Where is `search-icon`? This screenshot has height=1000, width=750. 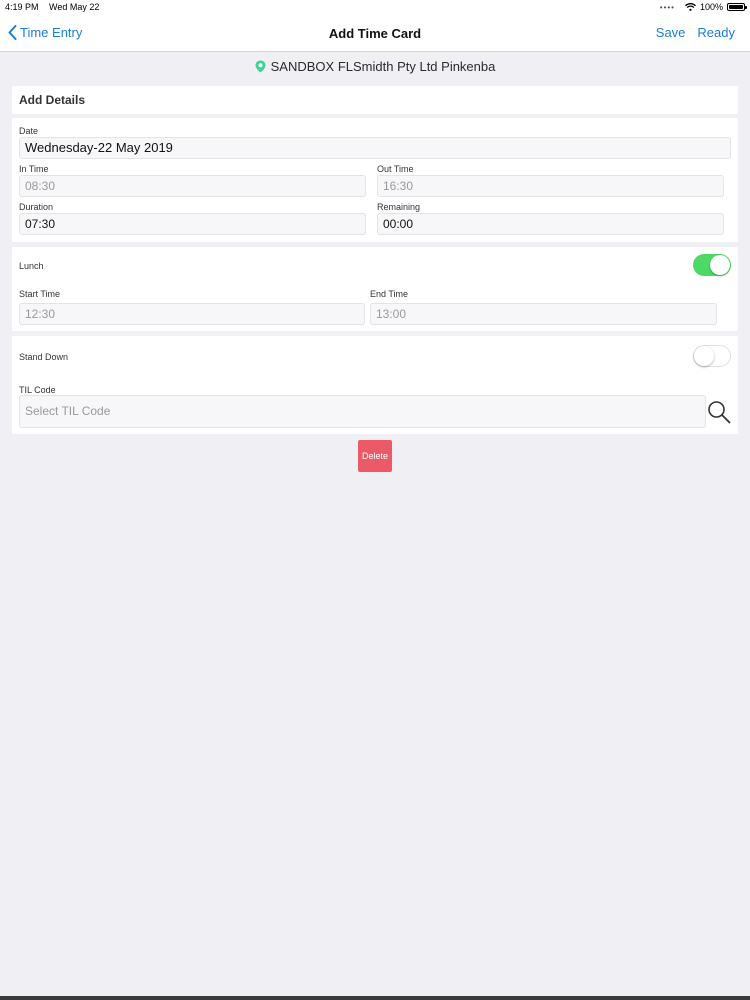
search-icon is located at coordinates (719, 412).